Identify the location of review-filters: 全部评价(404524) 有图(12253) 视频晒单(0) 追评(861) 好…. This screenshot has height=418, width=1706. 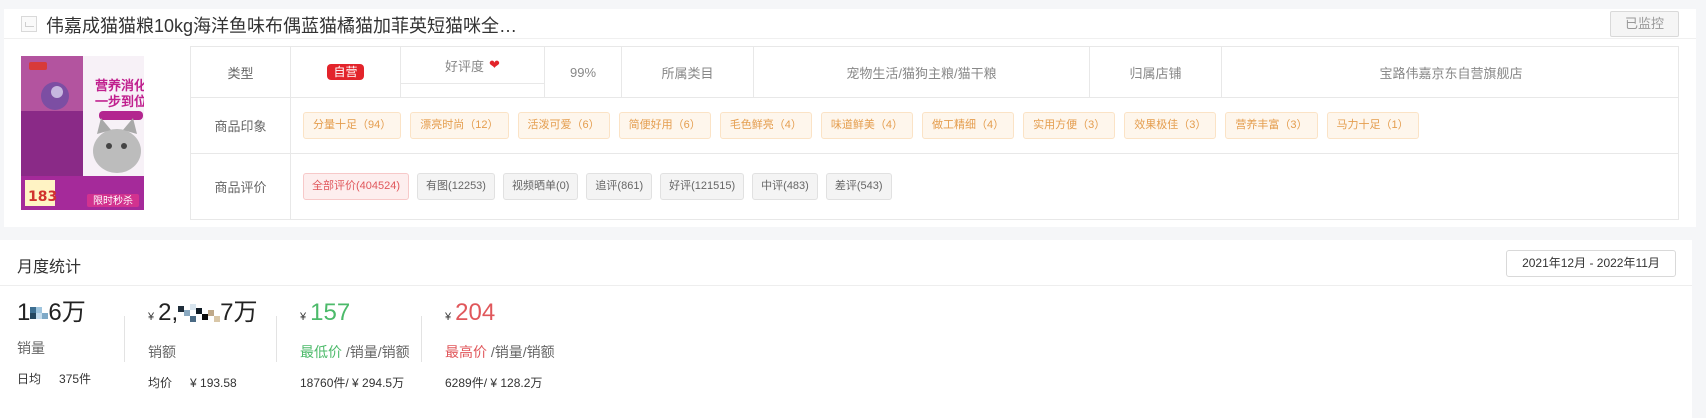
(597, 186).